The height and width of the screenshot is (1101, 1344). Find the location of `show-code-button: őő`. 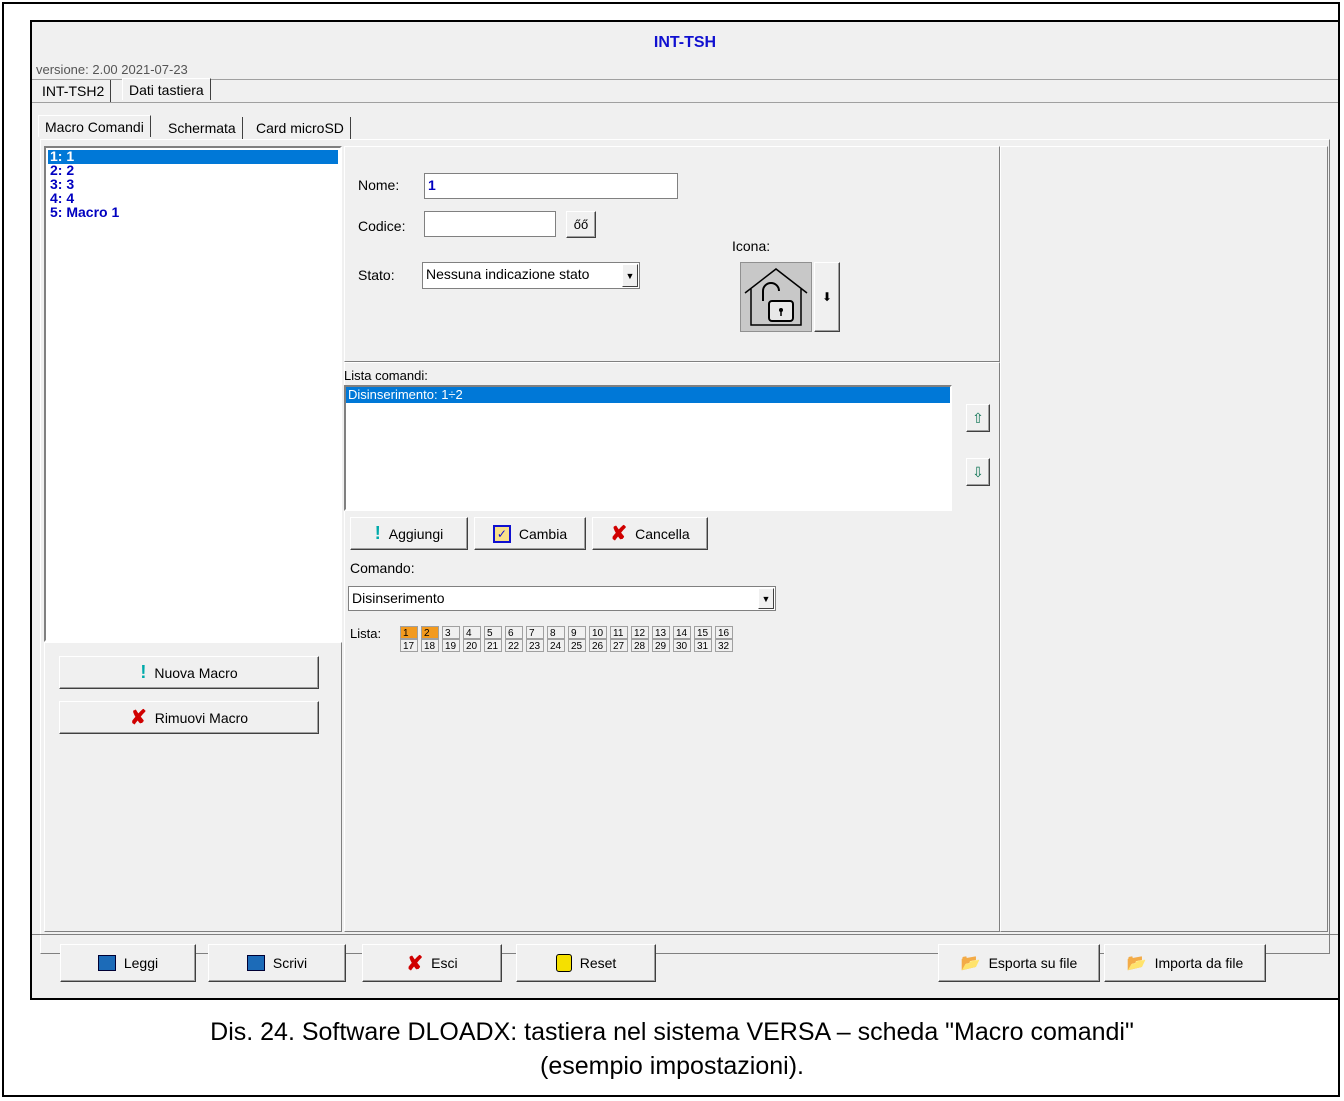

show-code-button: őő is located at coordinates (581, 224).